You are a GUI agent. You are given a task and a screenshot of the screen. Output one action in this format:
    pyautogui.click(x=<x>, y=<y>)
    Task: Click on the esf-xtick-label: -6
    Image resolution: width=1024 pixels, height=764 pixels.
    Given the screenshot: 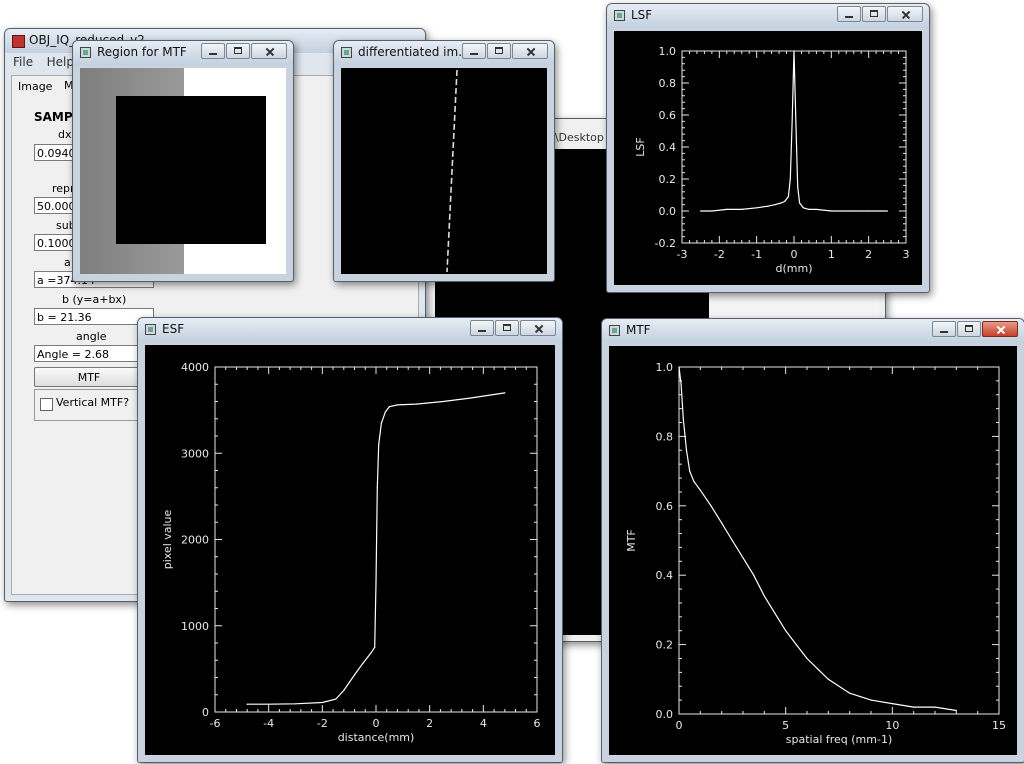 What is the action you would take?
    pyautogui.click(x=215, y=723)
    